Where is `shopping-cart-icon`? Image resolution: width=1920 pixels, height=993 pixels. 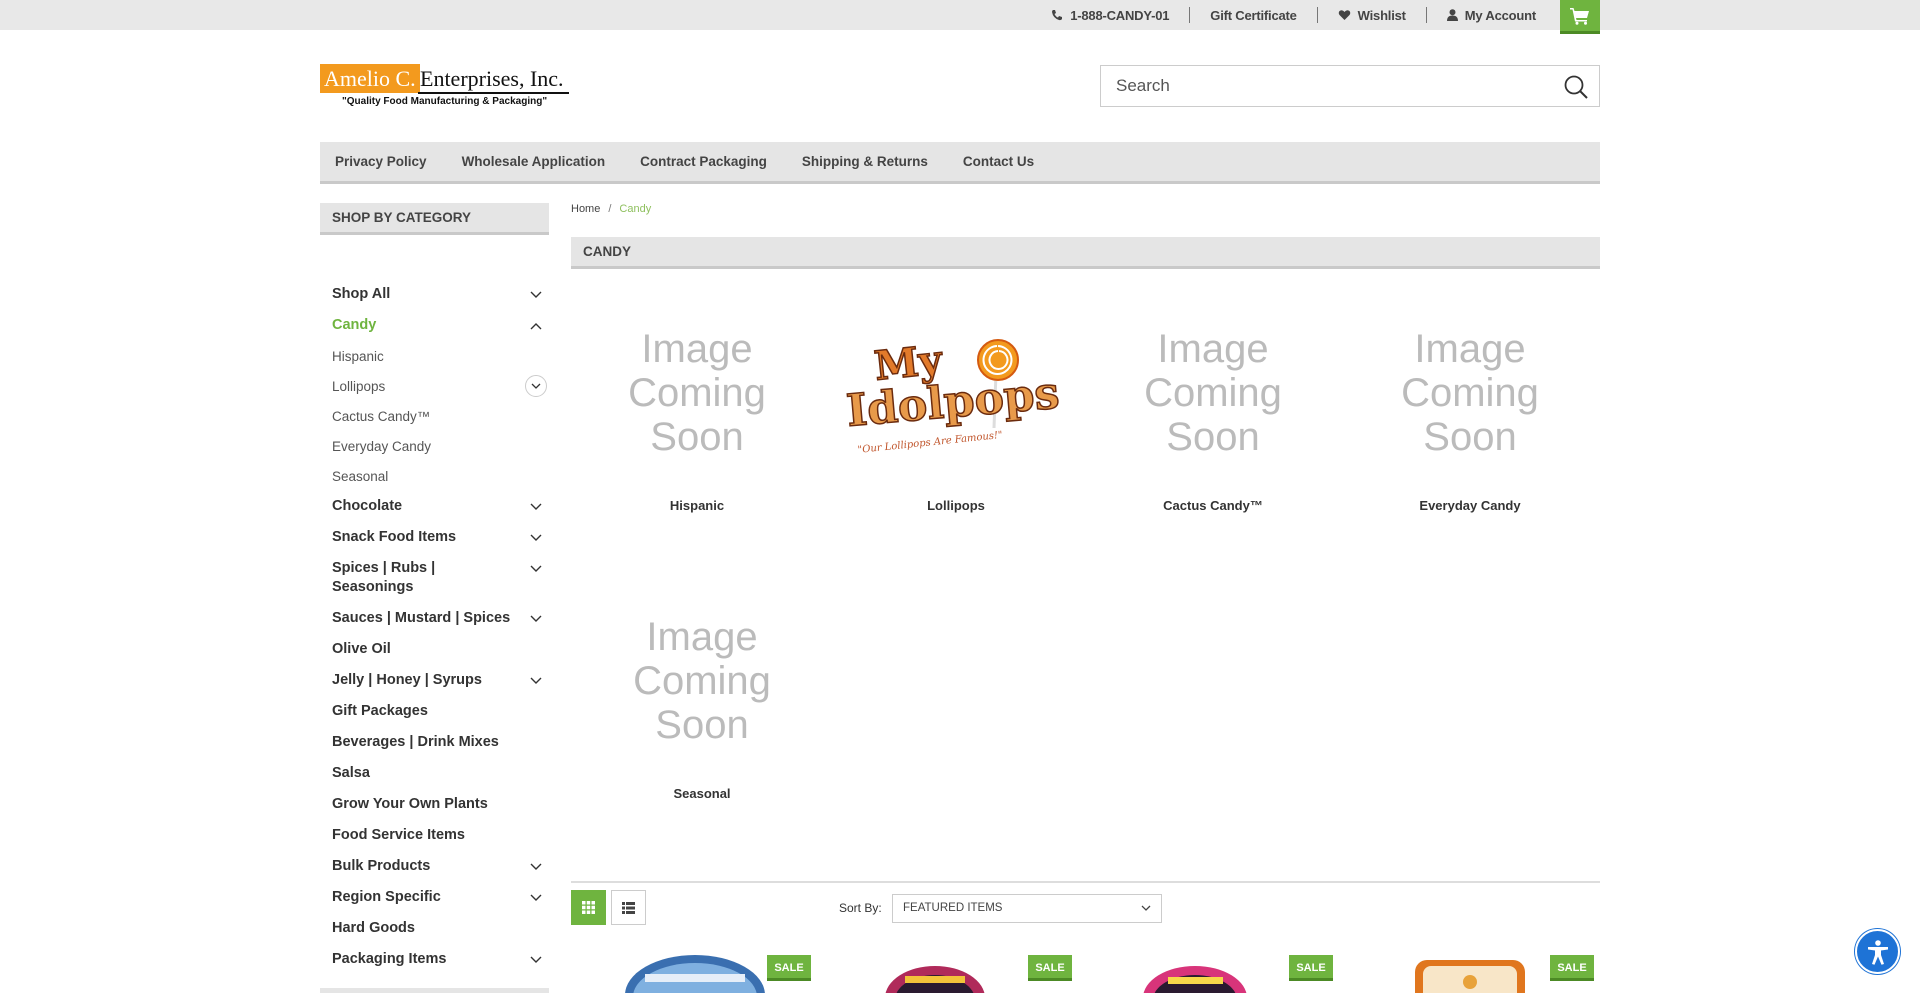 shopping-cart-icon is located at coordinates (1579, 16).